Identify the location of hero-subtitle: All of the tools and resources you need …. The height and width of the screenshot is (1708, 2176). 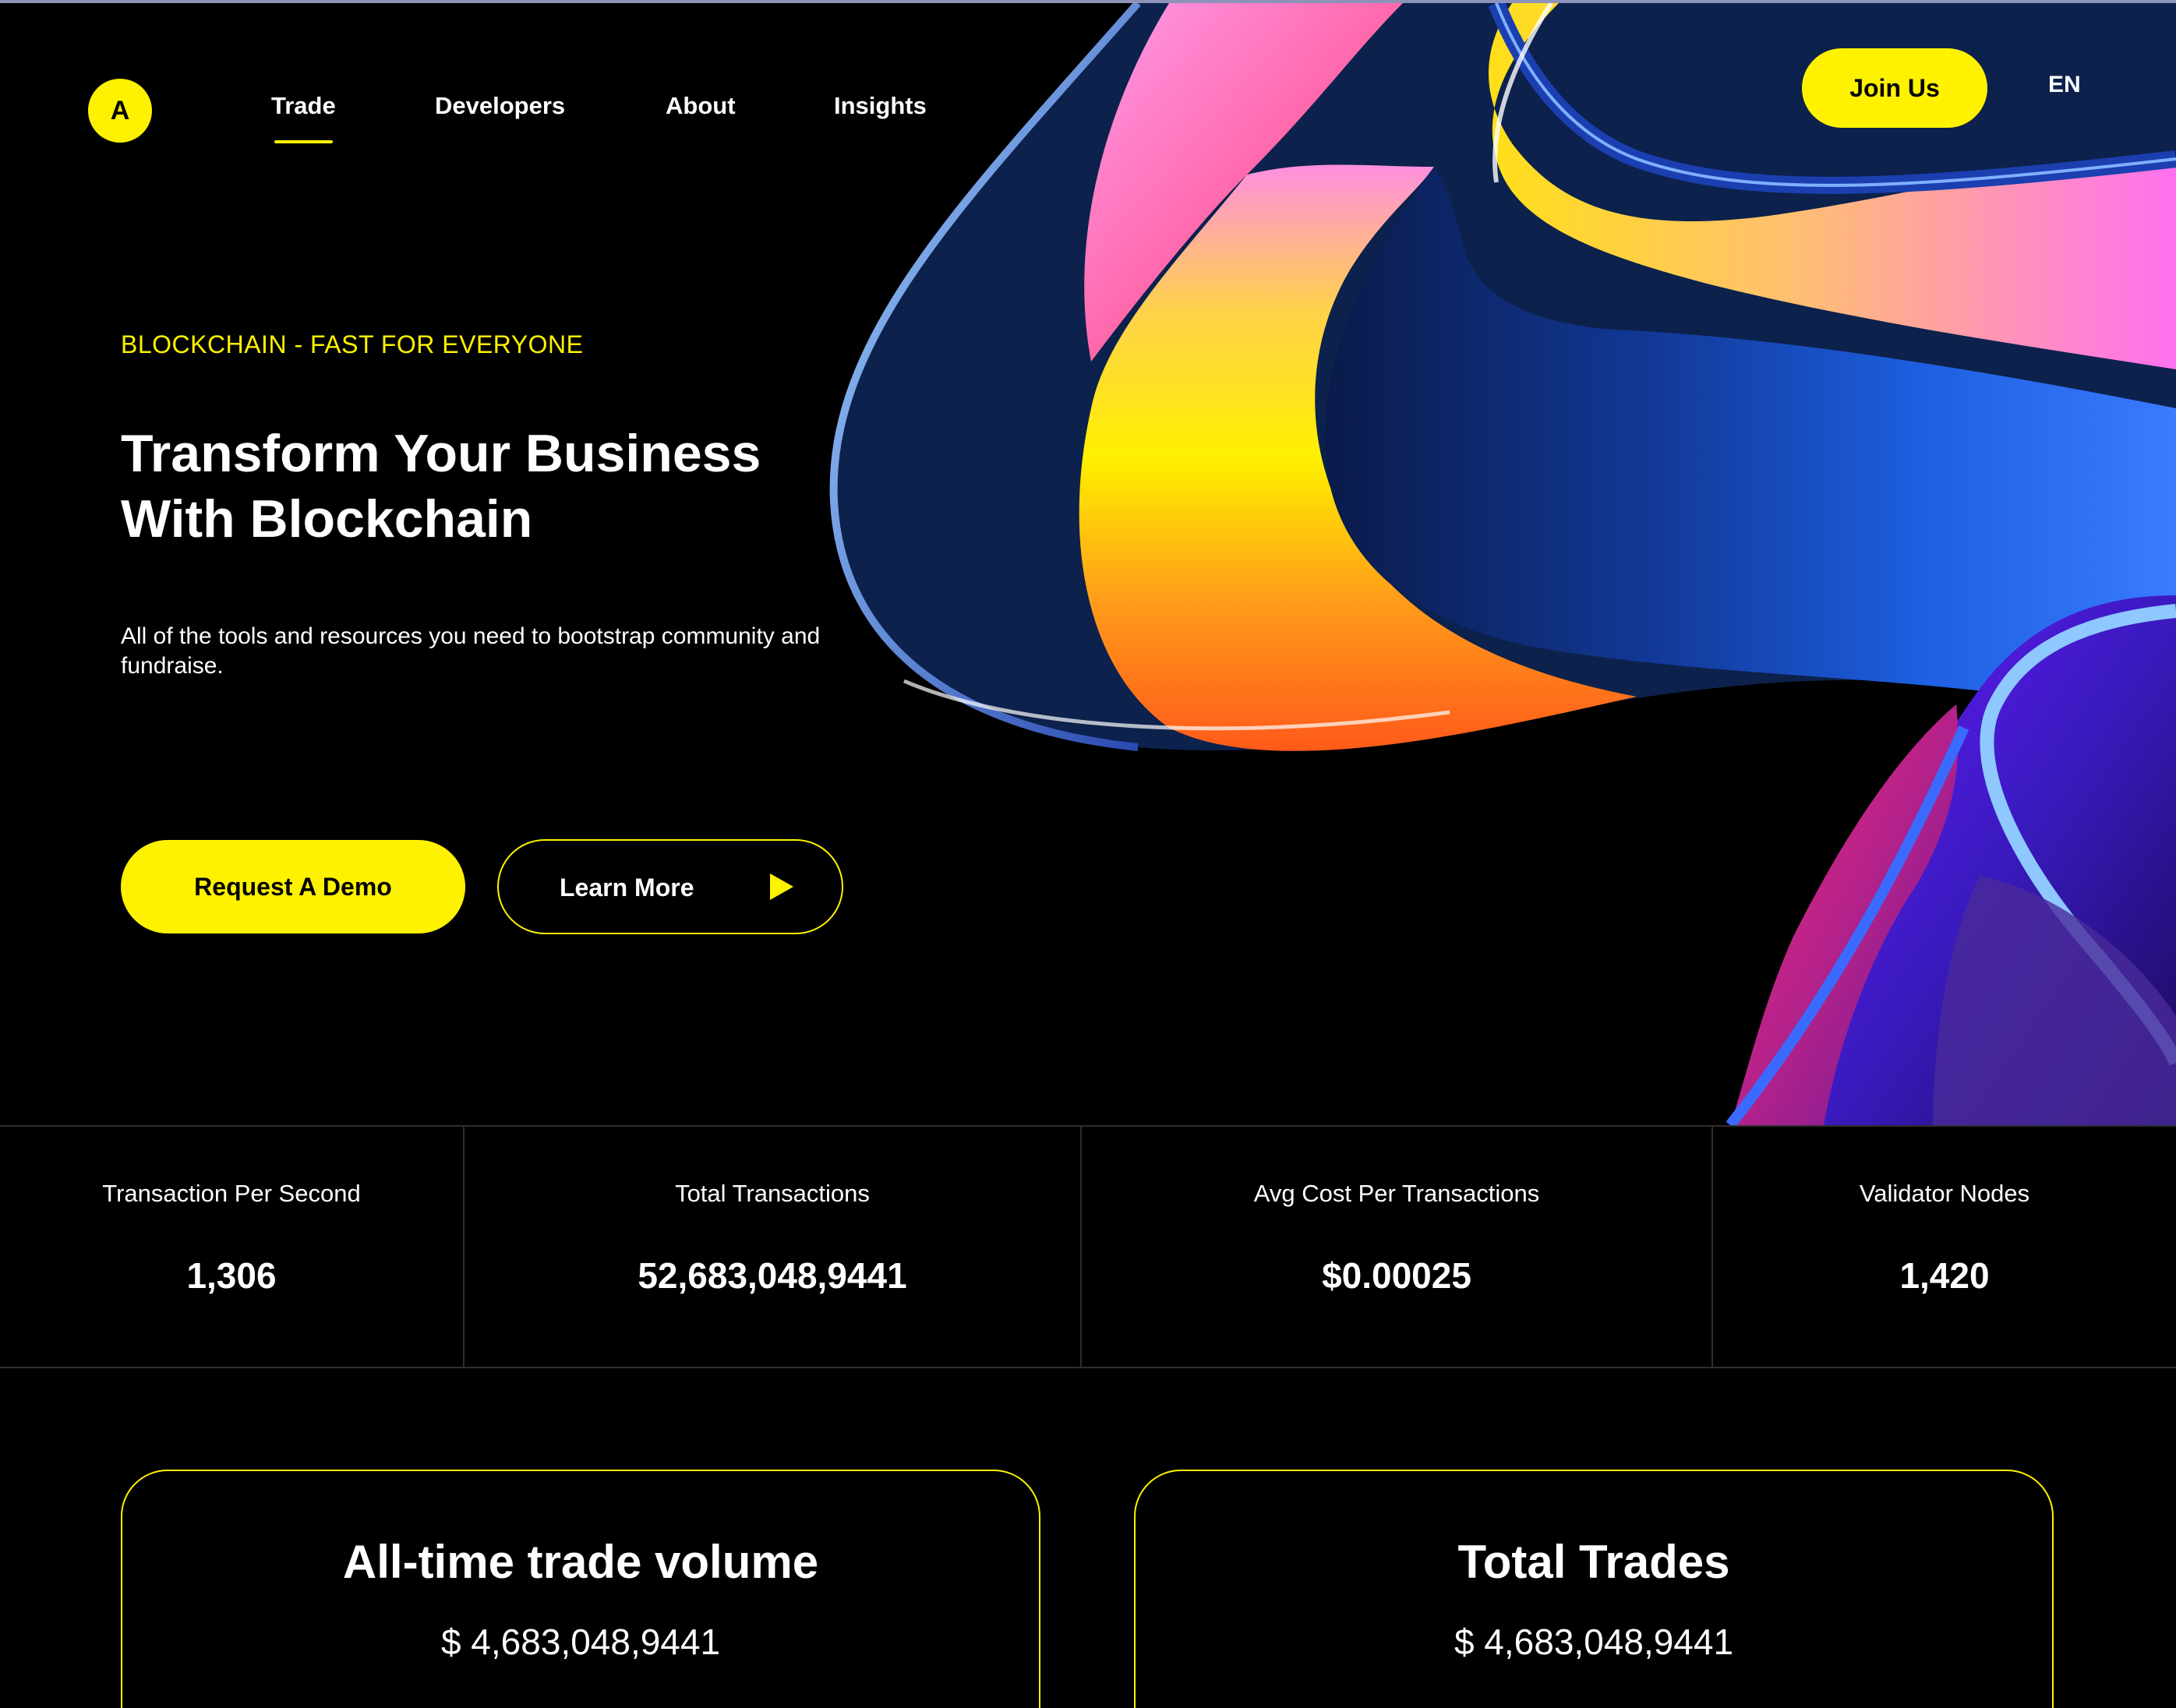
(471, 651).